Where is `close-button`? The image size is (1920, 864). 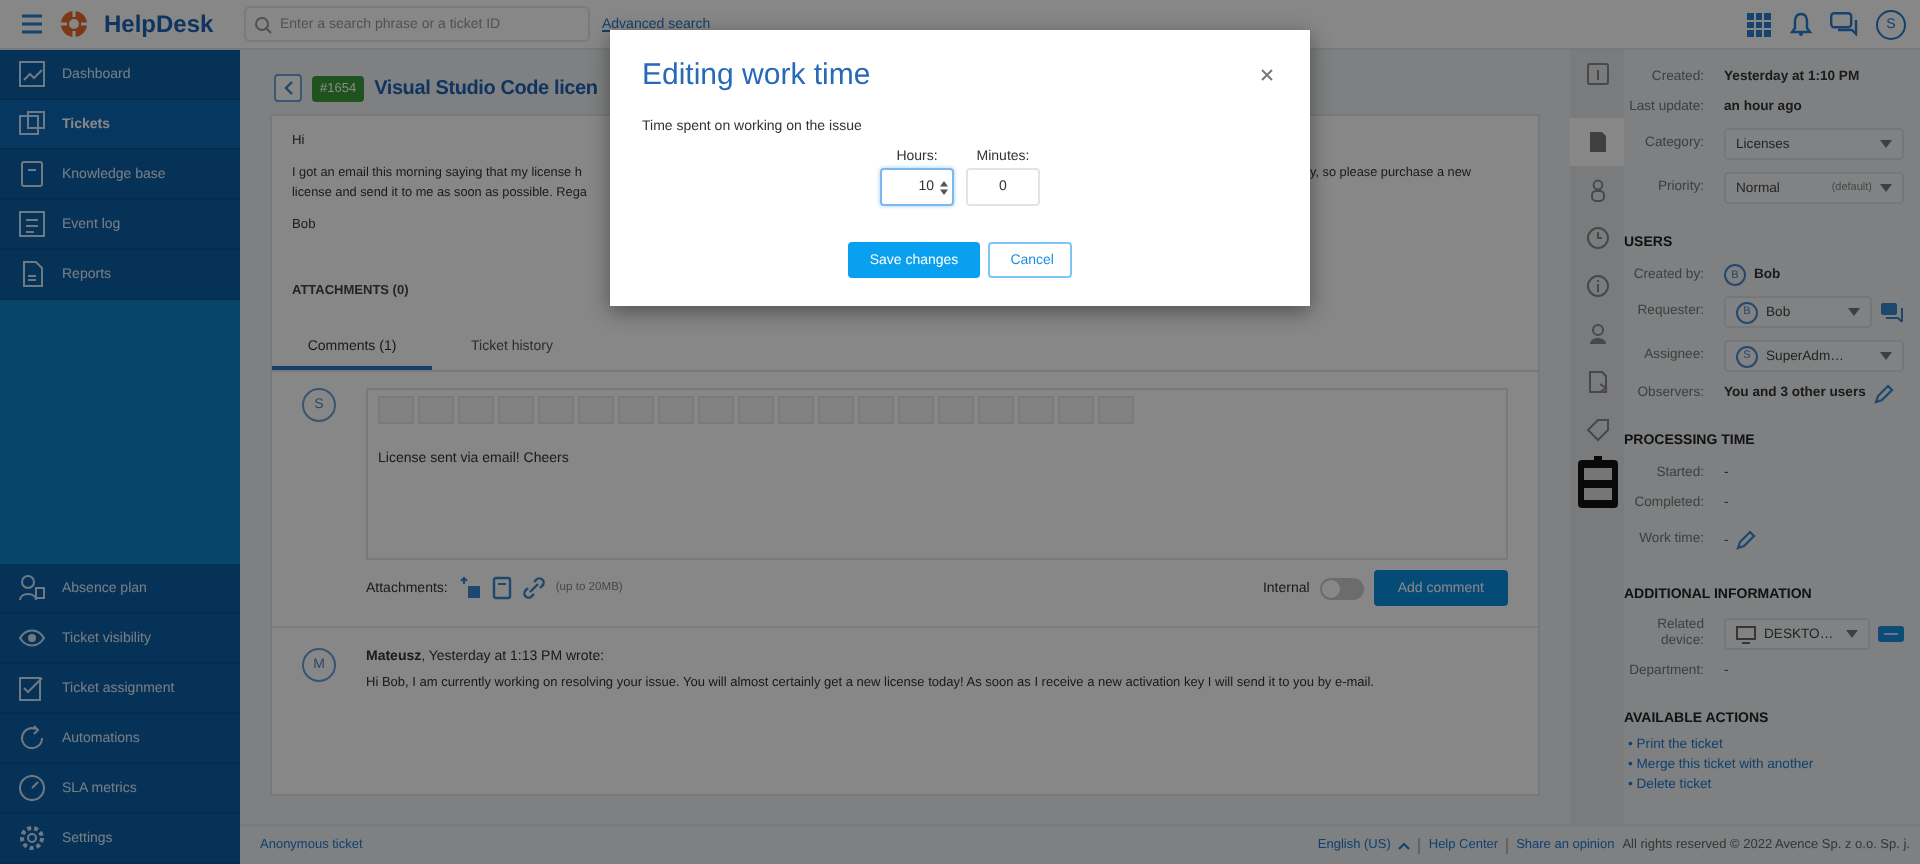 close-button is located at coordinates (1267, 75).